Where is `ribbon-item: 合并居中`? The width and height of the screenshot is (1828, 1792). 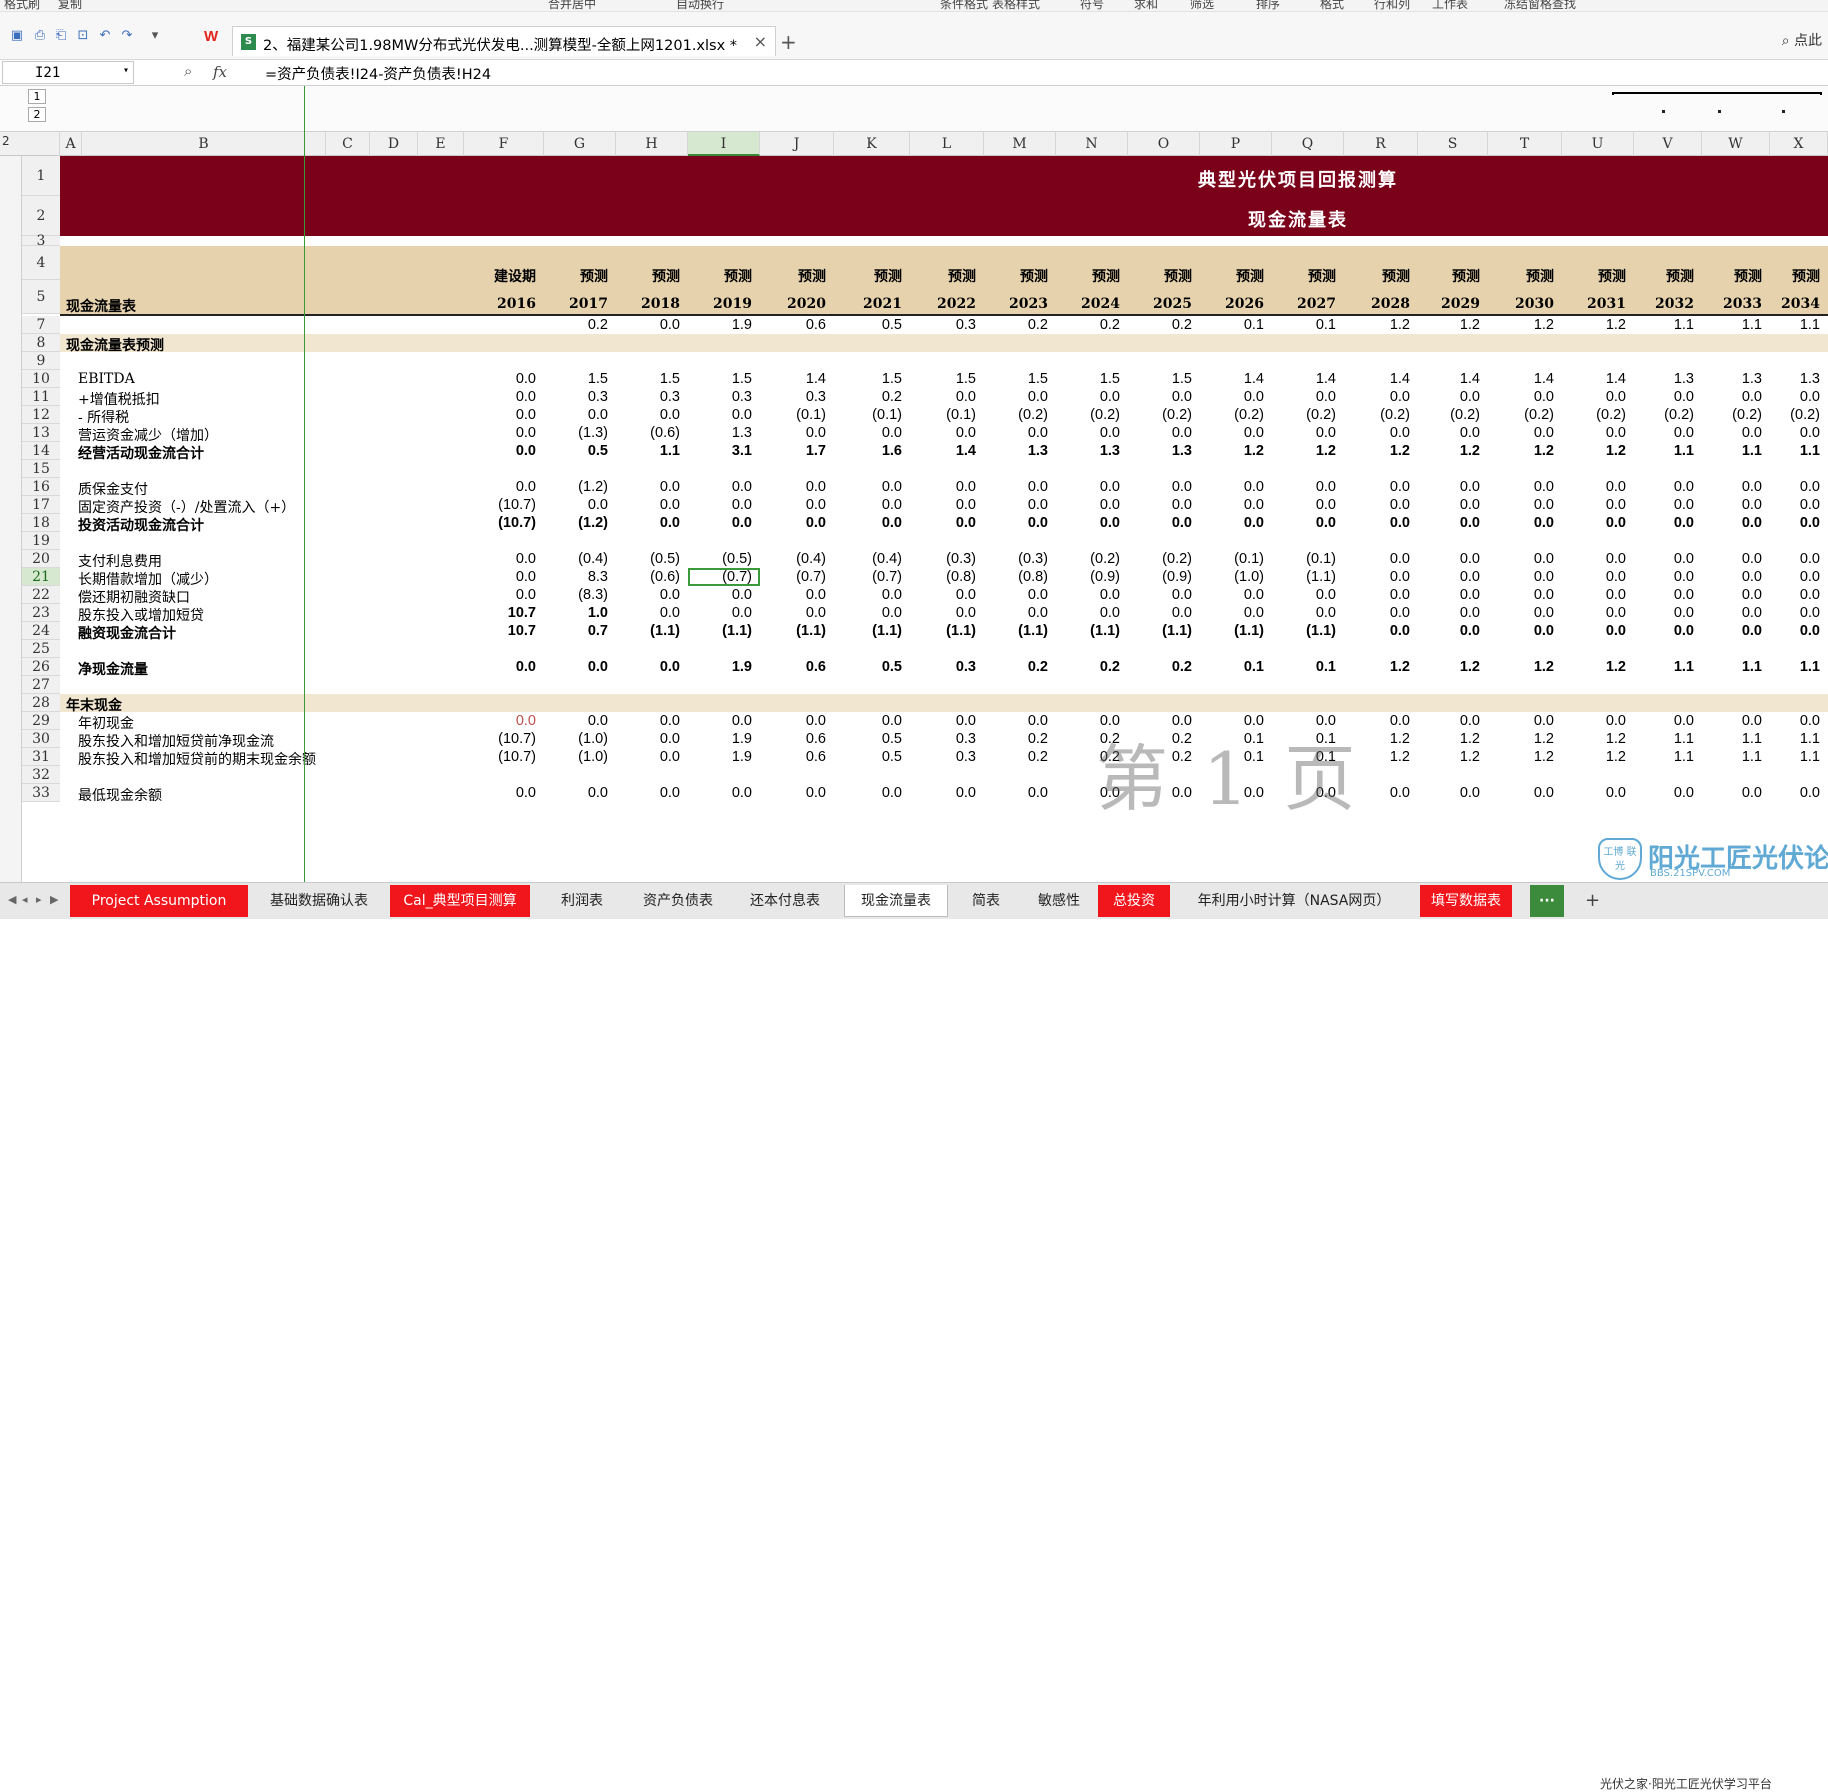
ribbon-item: 合并居中 is located at coordinates (572, 5).